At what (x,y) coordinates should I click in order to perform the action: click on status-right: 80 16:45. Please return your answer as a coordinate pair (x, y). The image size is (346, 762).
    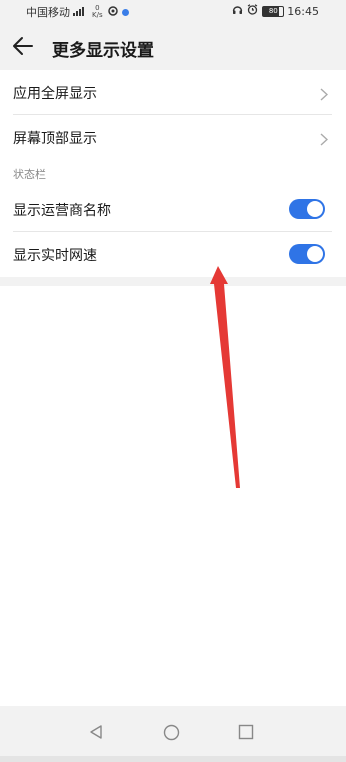
    Looking at the image, I should click on (273, 11).